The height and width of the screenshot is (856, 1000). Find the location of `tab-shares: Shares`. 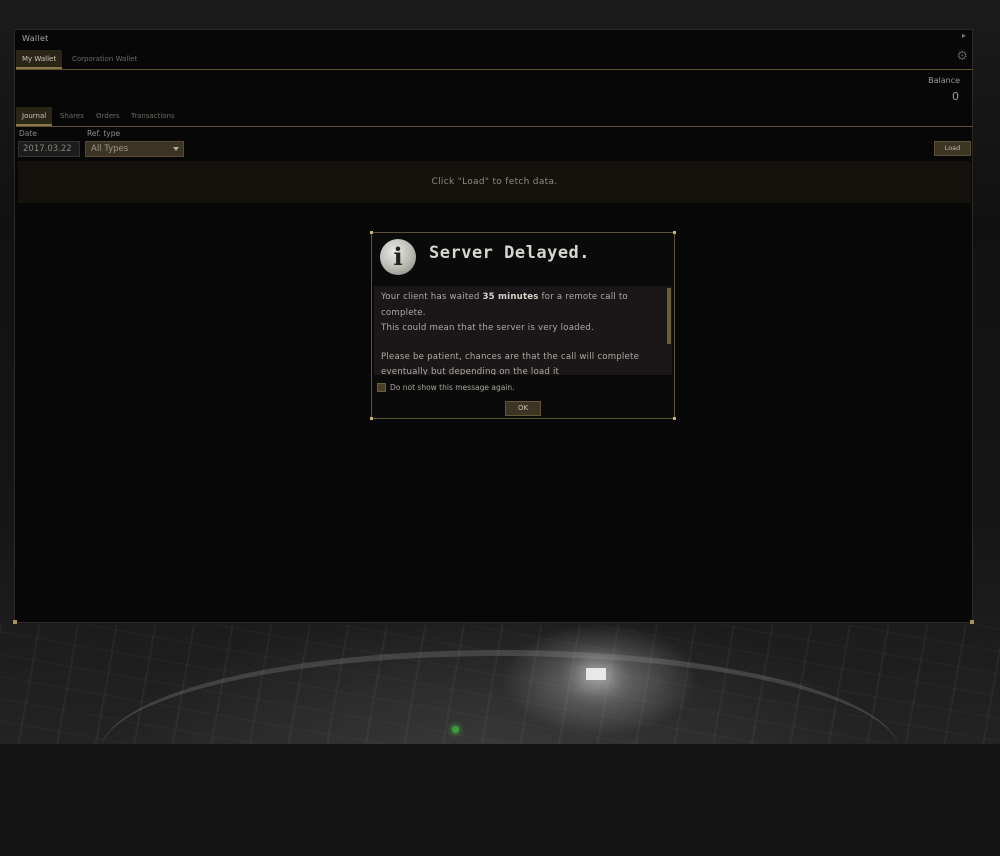

tab-shares: Shares is located at coordinates (72, 116).